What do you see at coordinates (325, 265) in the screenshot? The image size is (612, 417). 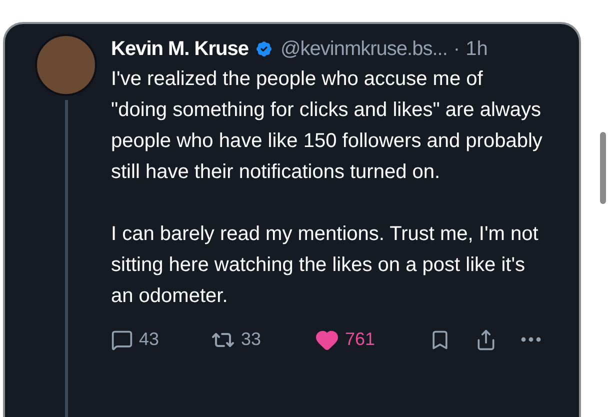 I see `post-text: I can barely read my mentions. Trust me, I'm not sitting here watching the likes on a post like it's an odometer.` at bounding box center [325, 265].